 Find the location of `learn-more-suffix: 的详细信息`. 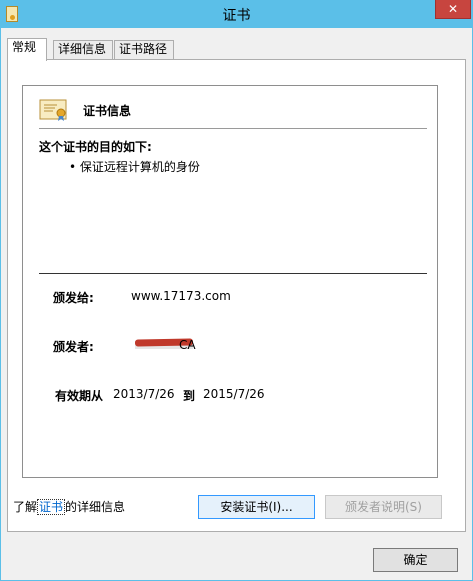

learn-more-suffix: 的详细信息 is located at coordinates (95, 507).